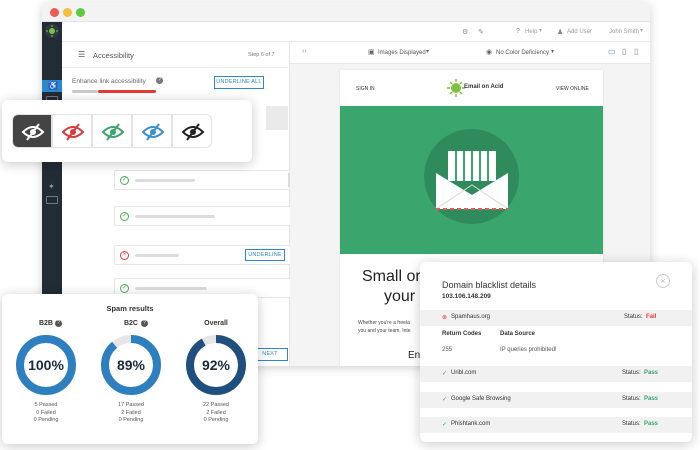 The height and width of the screenshot is (450, 700). I want to click on spam-group-label: B2B, so click(45, 323).